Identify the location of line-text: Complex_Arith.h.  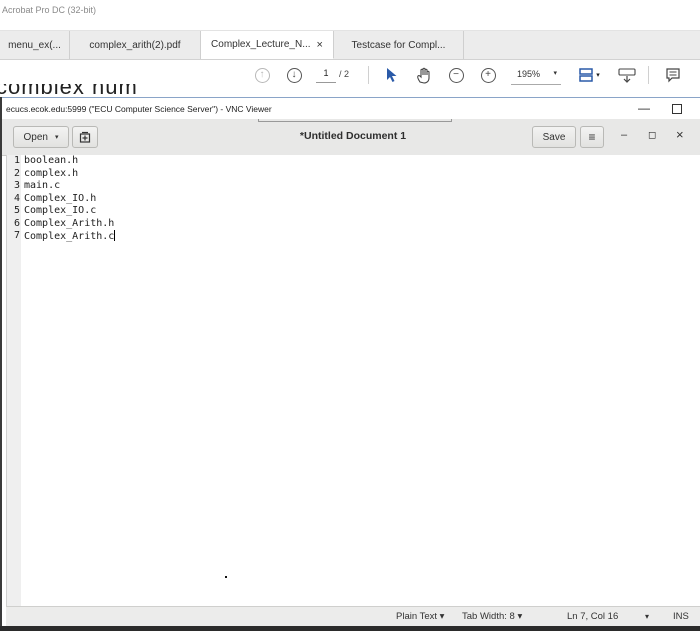
(69, 223).